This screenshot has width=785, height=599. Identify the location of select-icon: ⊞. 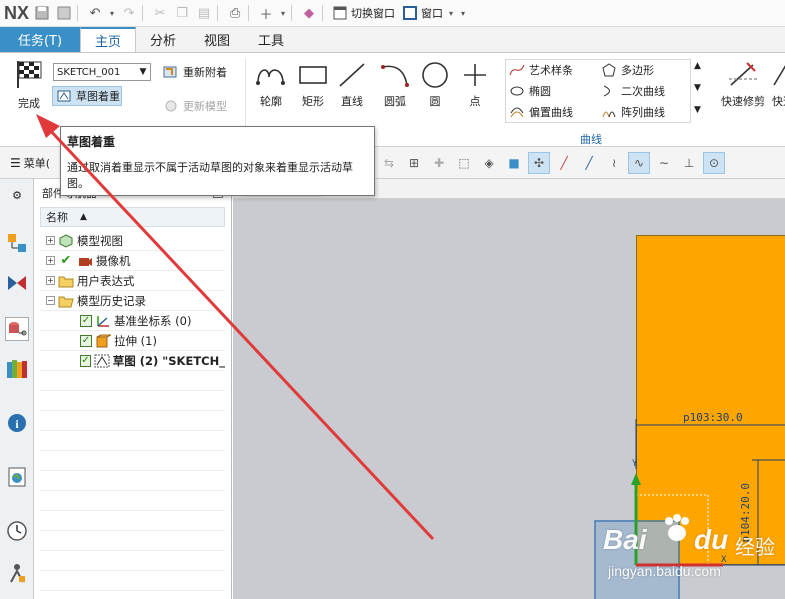
(414, 163).